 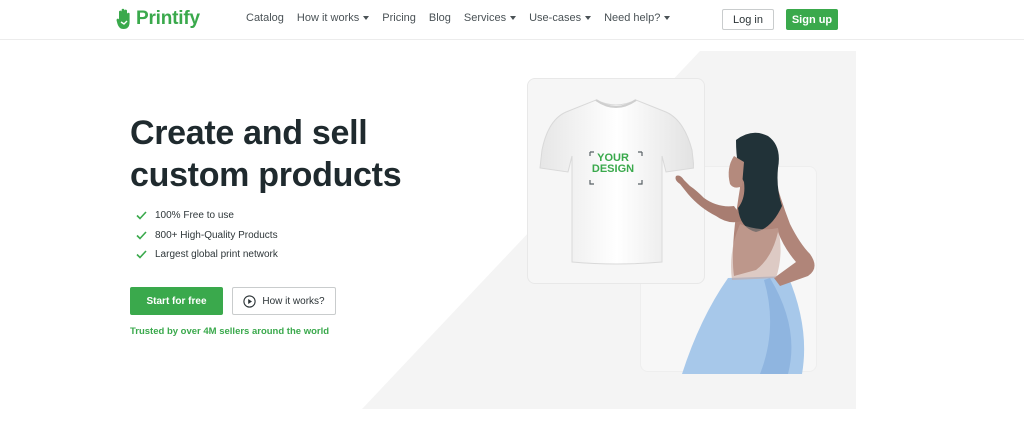 What do you see at coordinates (266, 175) in the screenshot?
I see `hero-title-line2: custom products` at bounding box center [266, 175].